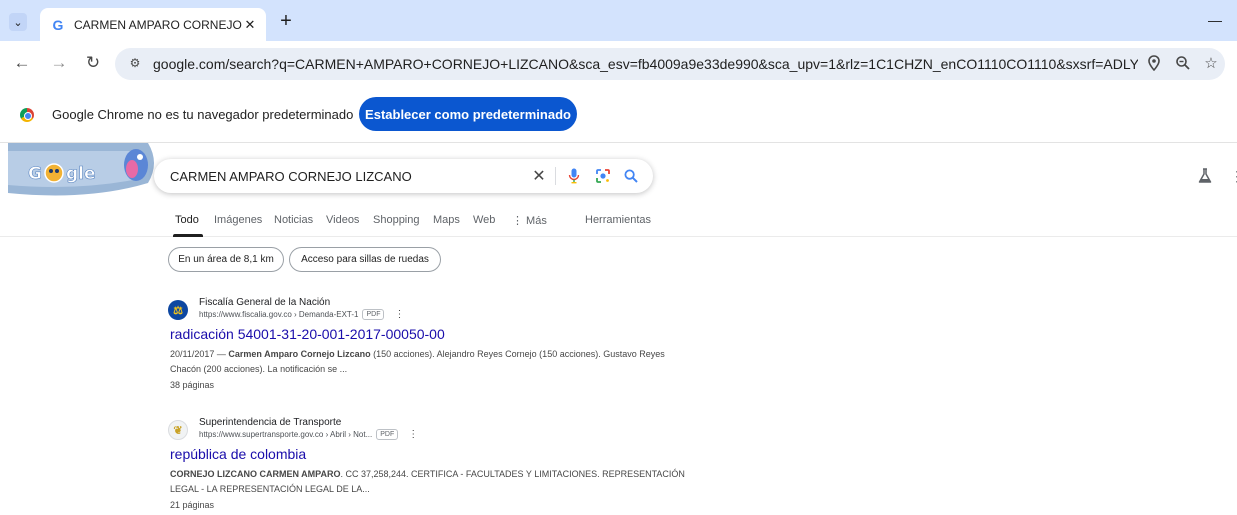 The height and width of the screenshot is (515, 1237). Describe the element at coordinates (618, 220) in the screenshot. I see `tab-herramientas: Herramientas` at that location.